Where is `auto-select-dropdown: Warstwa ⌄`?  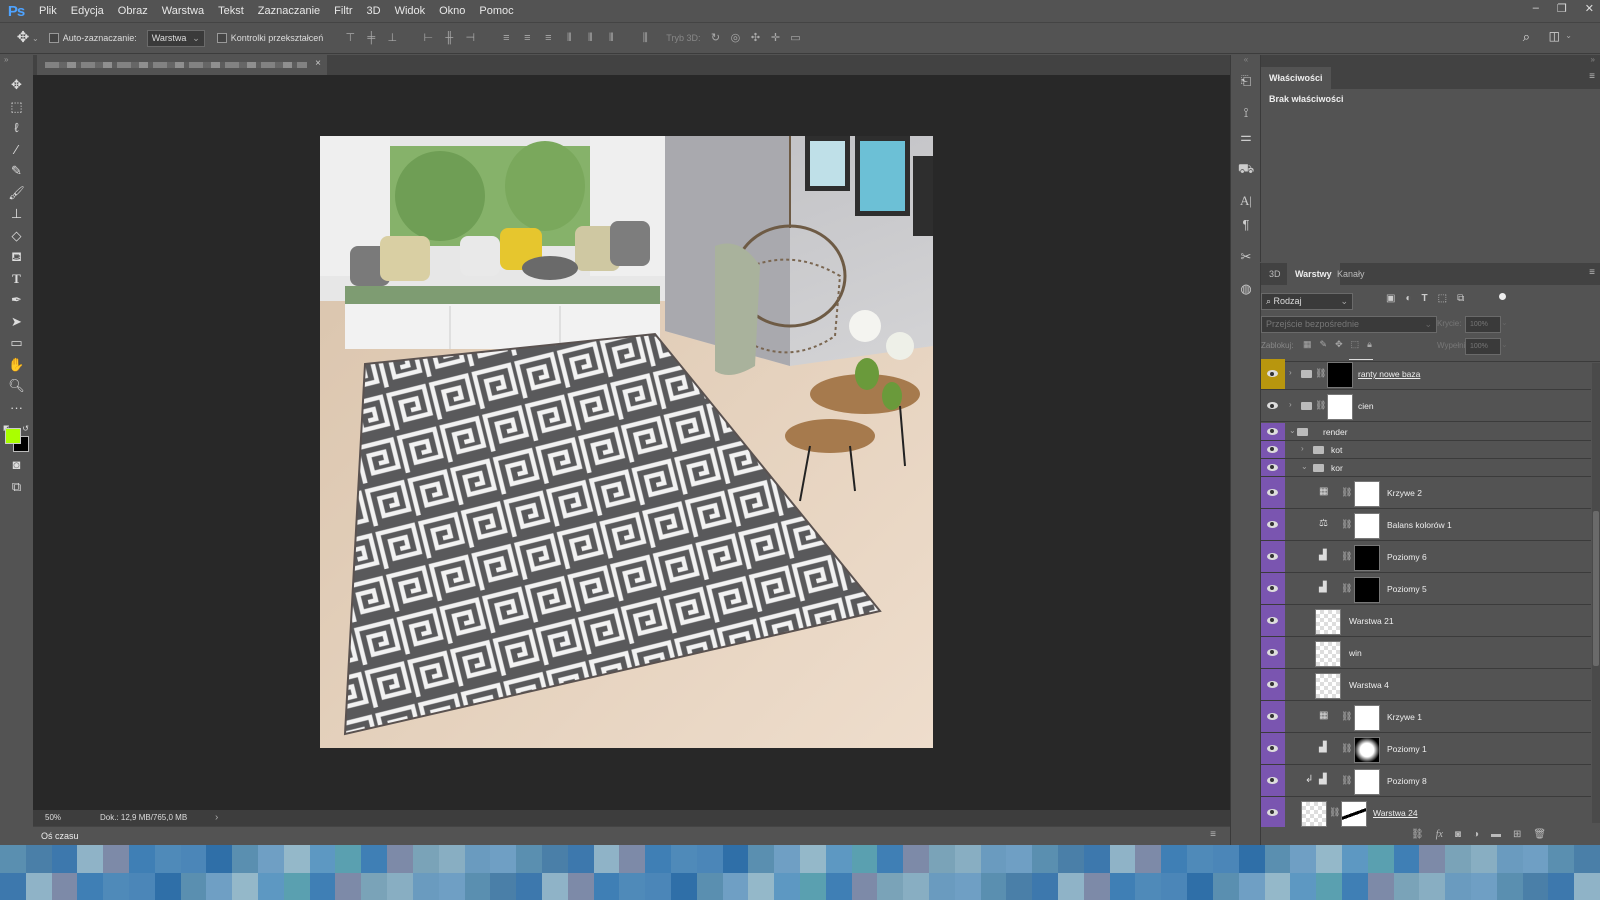 auto-select-dropdown: Warstwa ⌄ is located at coordinates (175, 38).